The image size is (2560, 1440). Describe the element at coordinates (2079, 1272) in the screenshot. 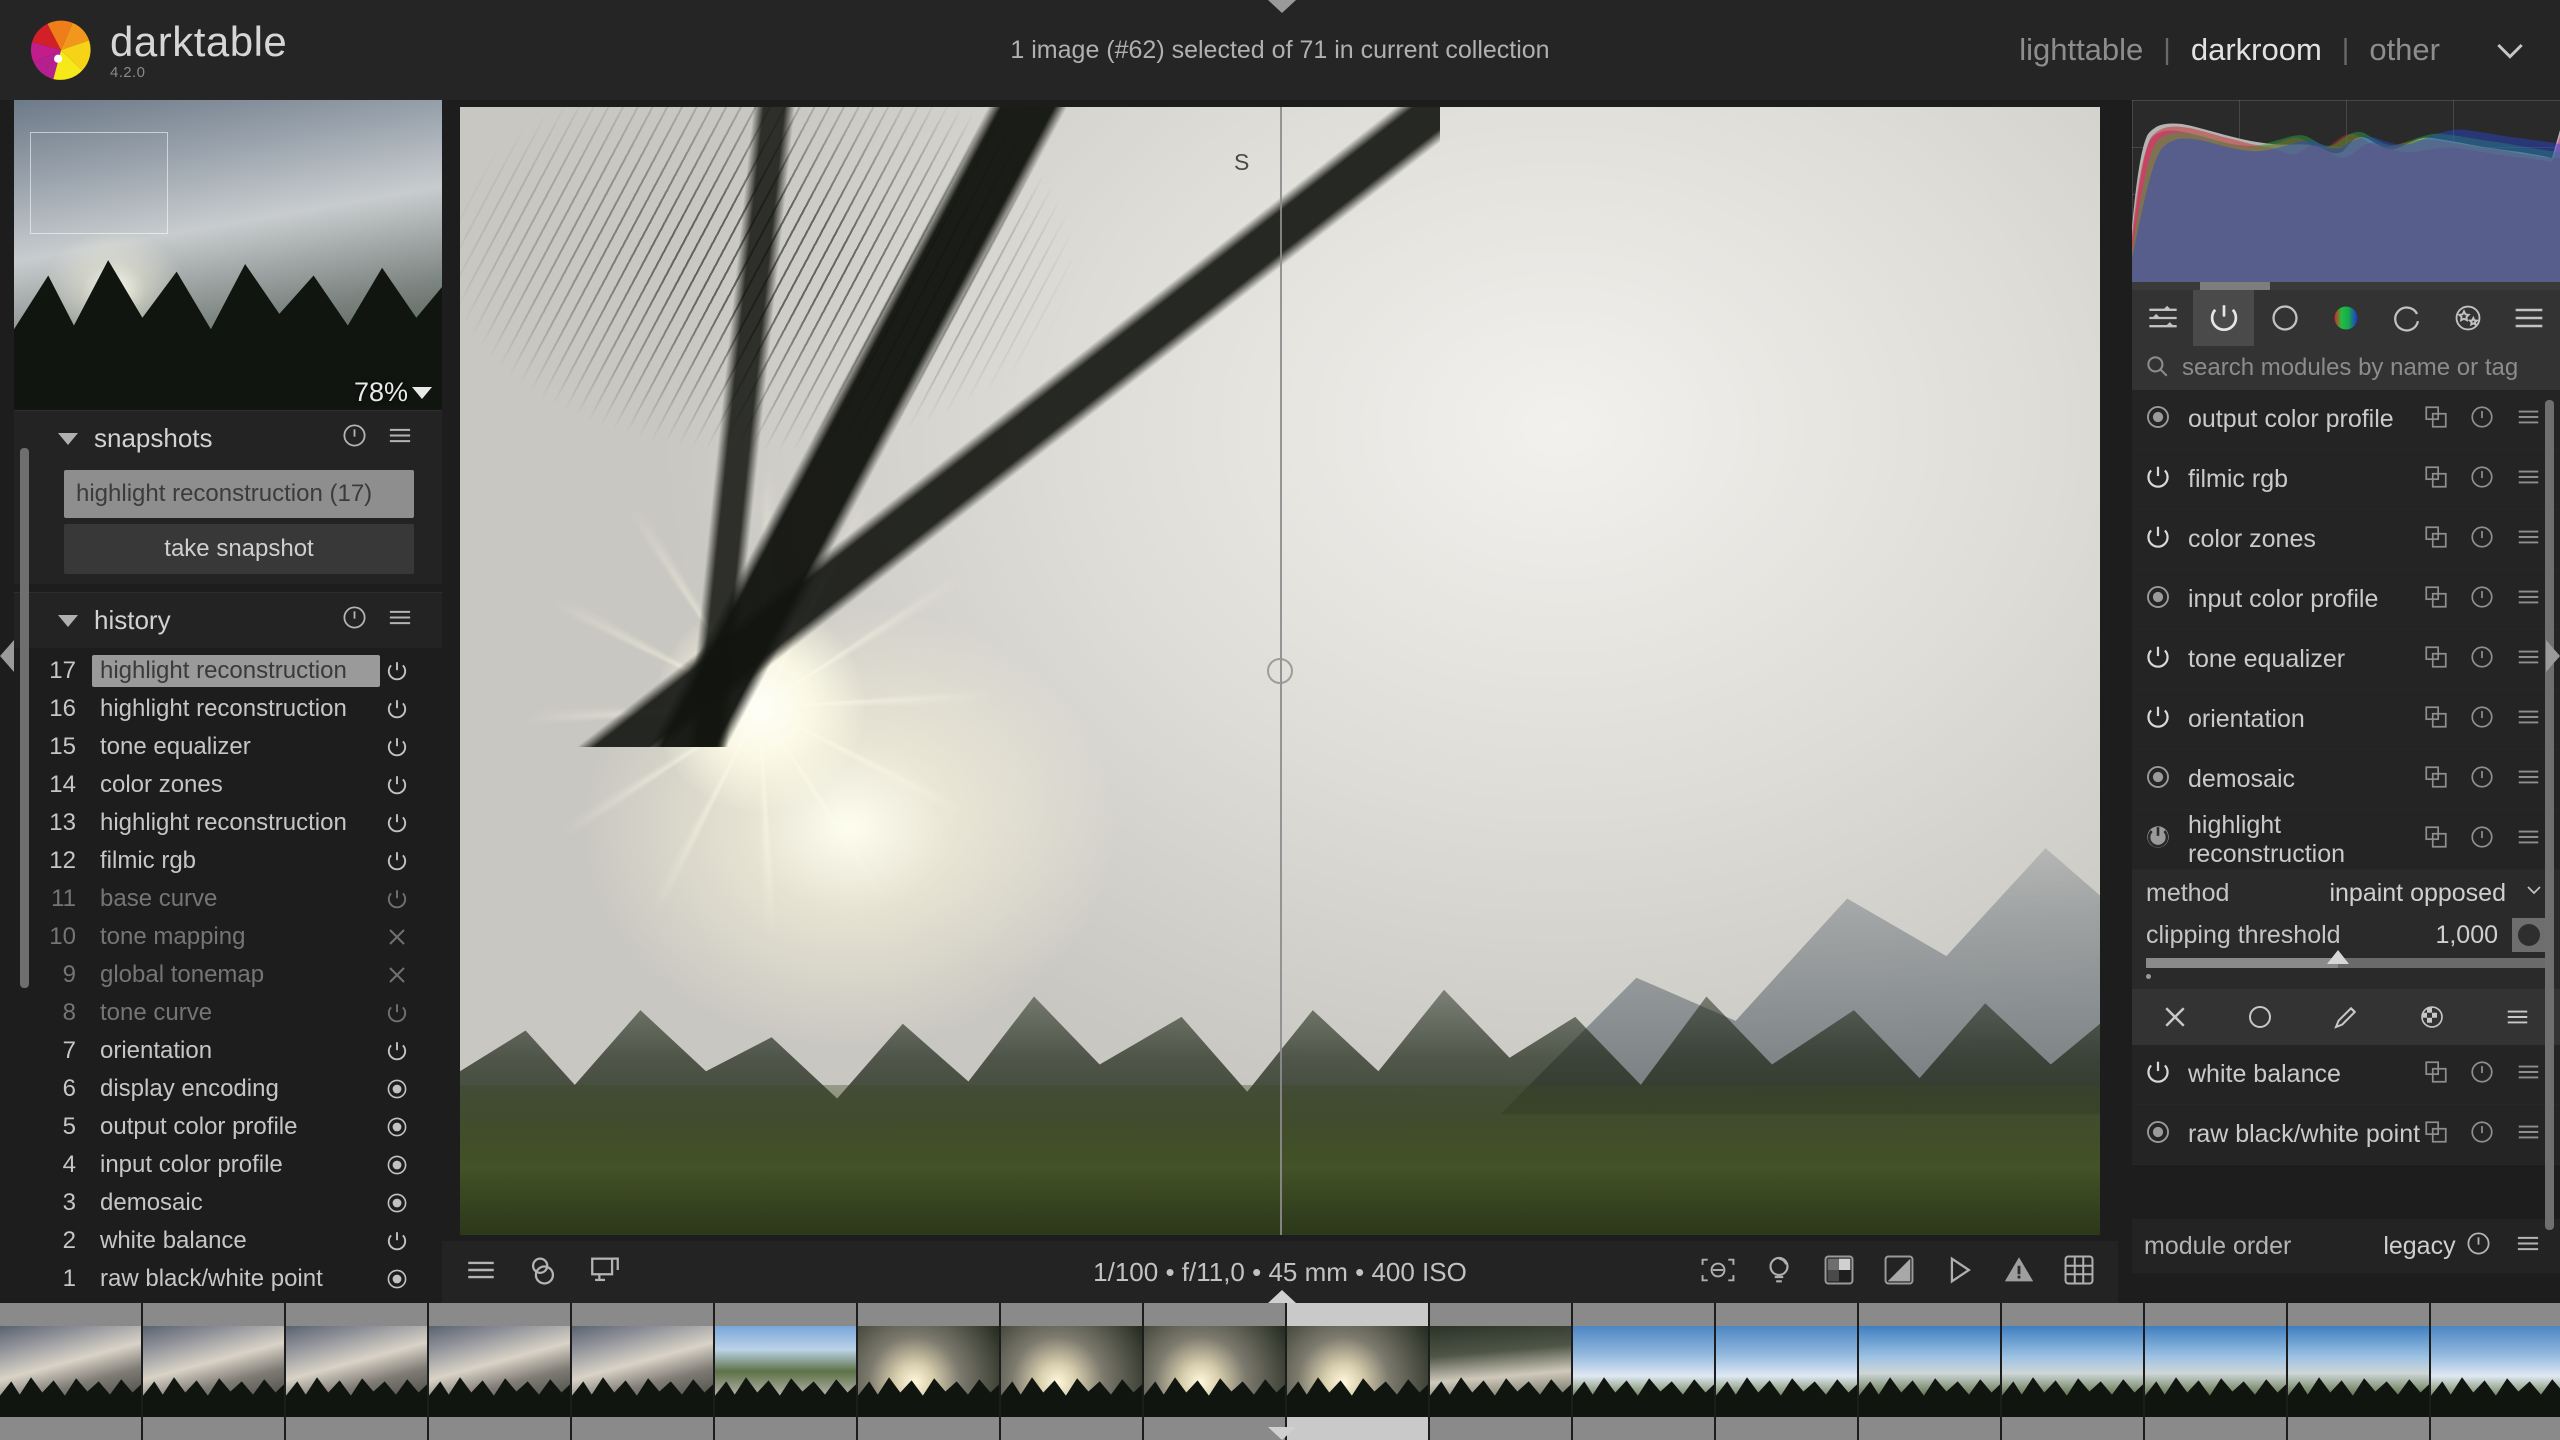

I see `guides-icon` at that location.